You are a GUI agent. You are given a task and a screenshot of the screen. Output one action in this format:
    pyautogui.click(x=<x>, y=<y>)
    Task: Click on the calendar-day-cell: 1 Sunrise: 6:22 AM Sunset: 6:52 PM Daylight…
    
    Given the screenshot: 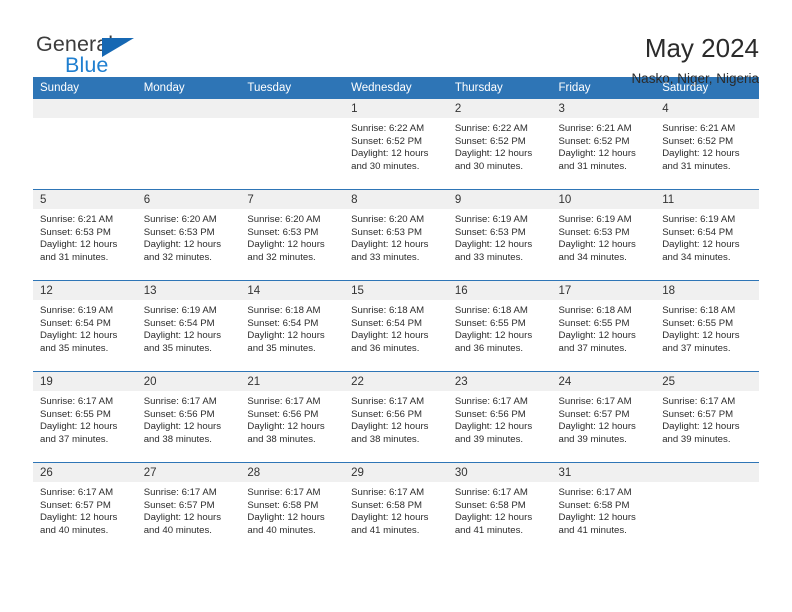 What is the action you would take?
    pyautogui.click(x=396, y=144)
    